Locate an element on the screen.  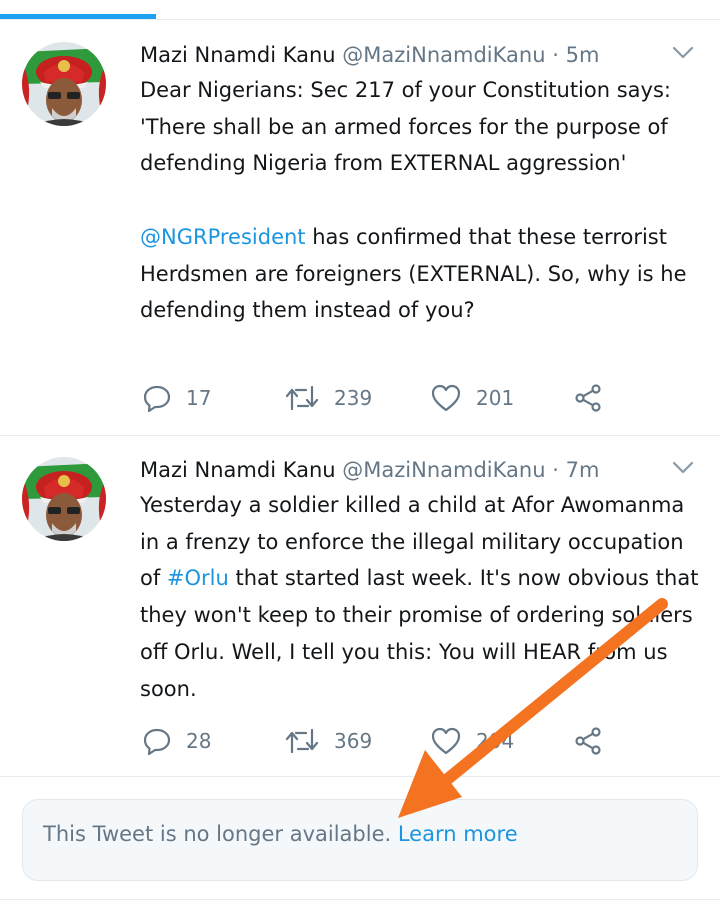
retweet-button: 369 is located at coordinates (328, 741).